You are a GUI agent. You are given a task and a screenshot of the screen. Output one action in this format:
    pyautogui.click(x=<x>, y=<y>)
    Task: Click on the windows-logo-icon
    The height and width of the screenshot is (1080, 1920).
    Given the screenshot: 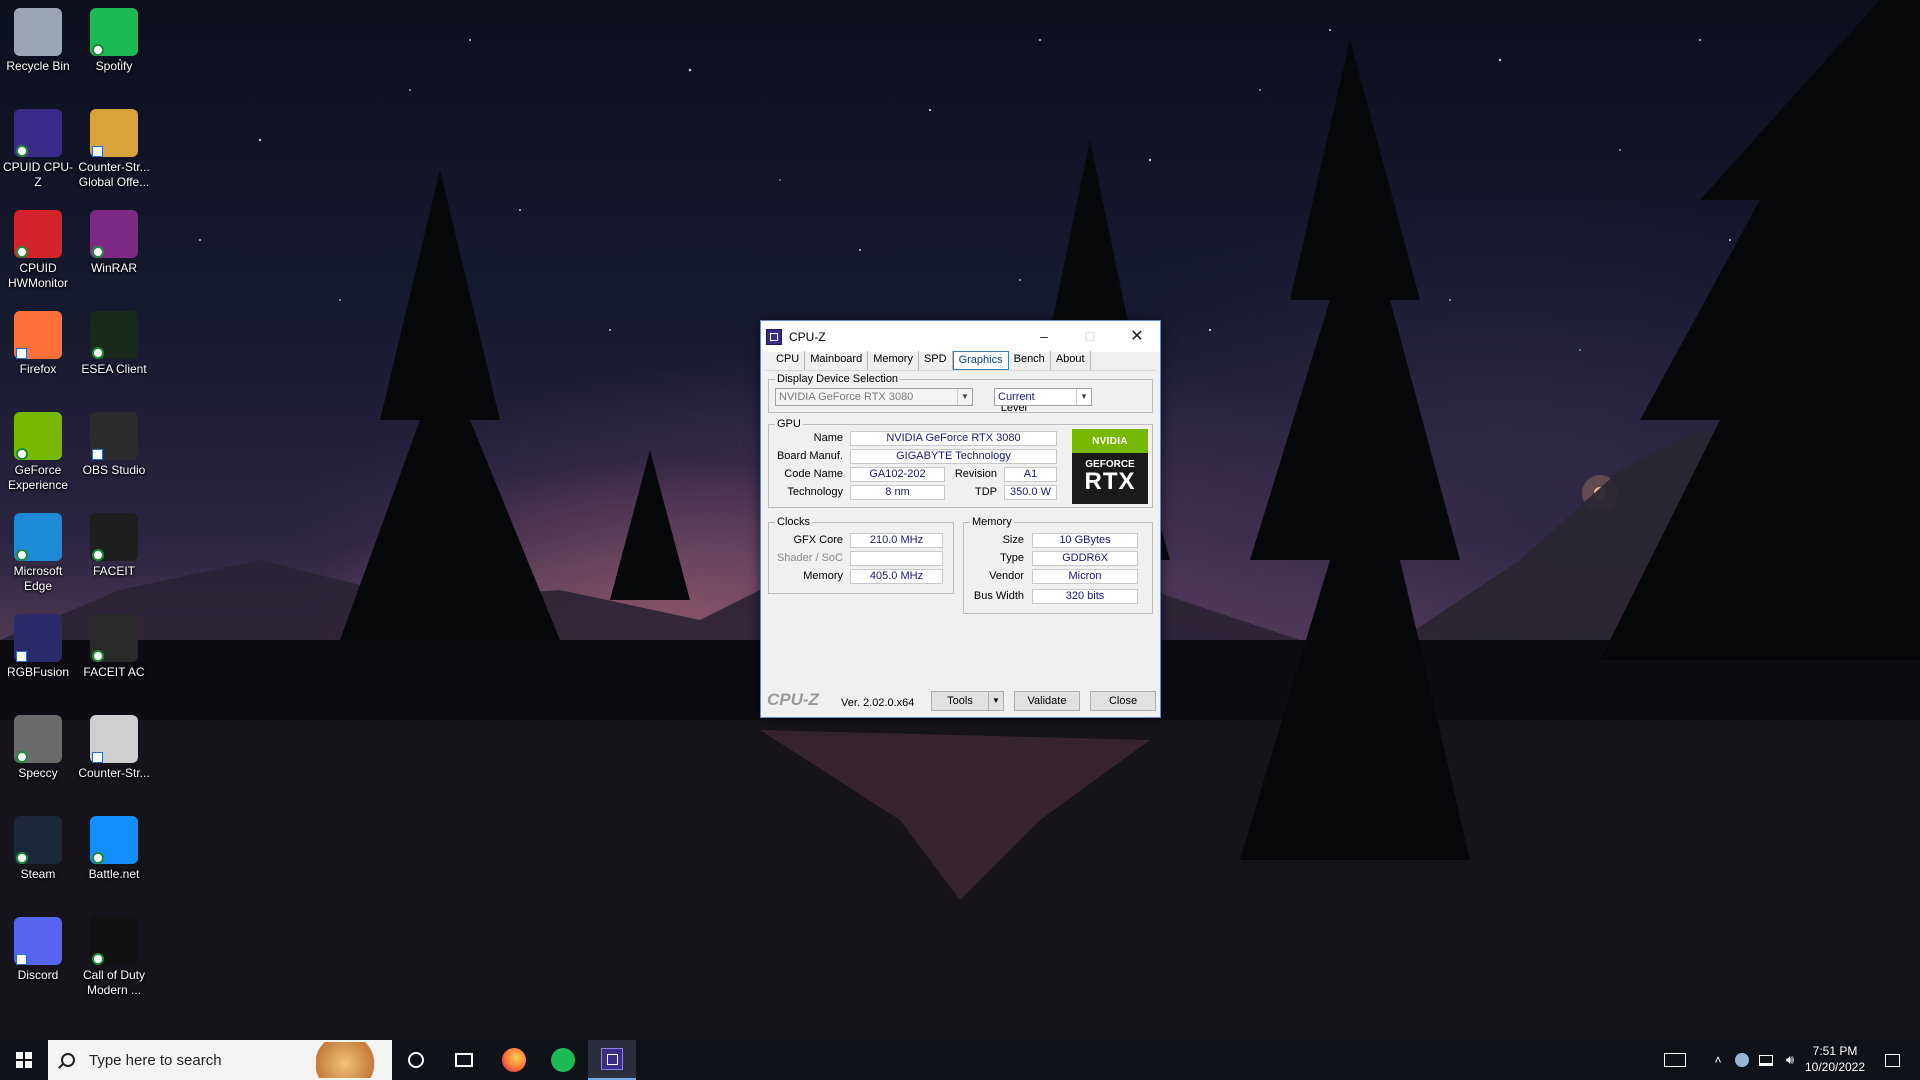 What is the action you would take?
    pyautogui.click(x=24, y=1060)
    